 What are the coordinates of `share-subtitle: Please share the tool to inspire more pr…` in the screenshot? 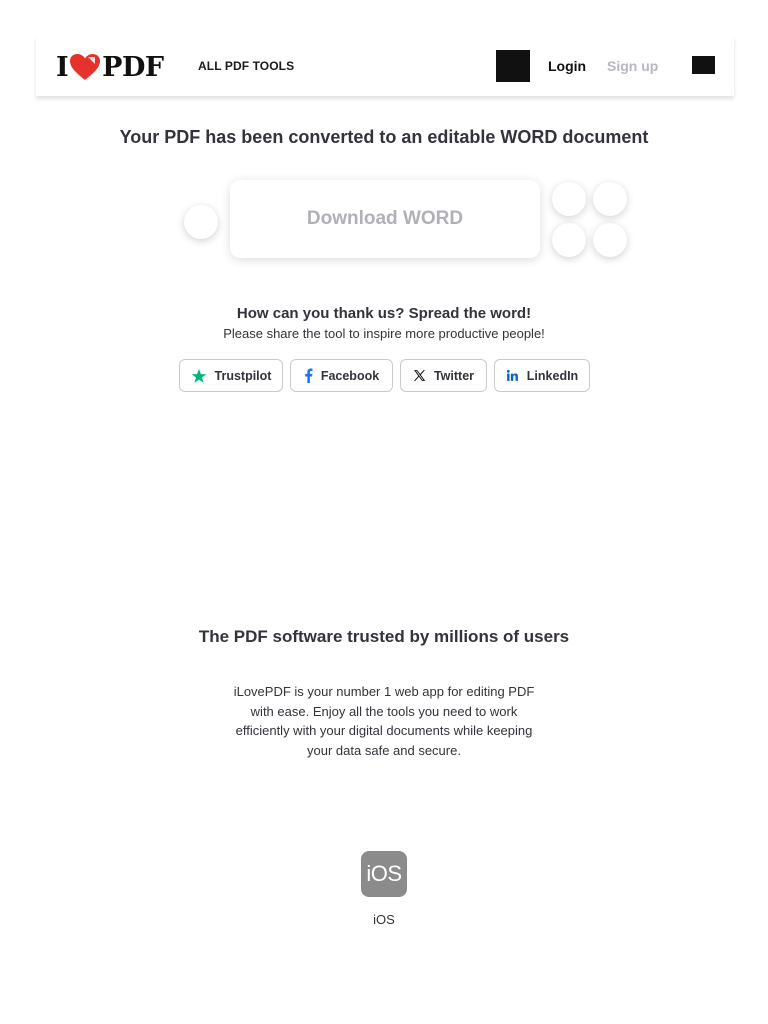 It's located at (384, 333).